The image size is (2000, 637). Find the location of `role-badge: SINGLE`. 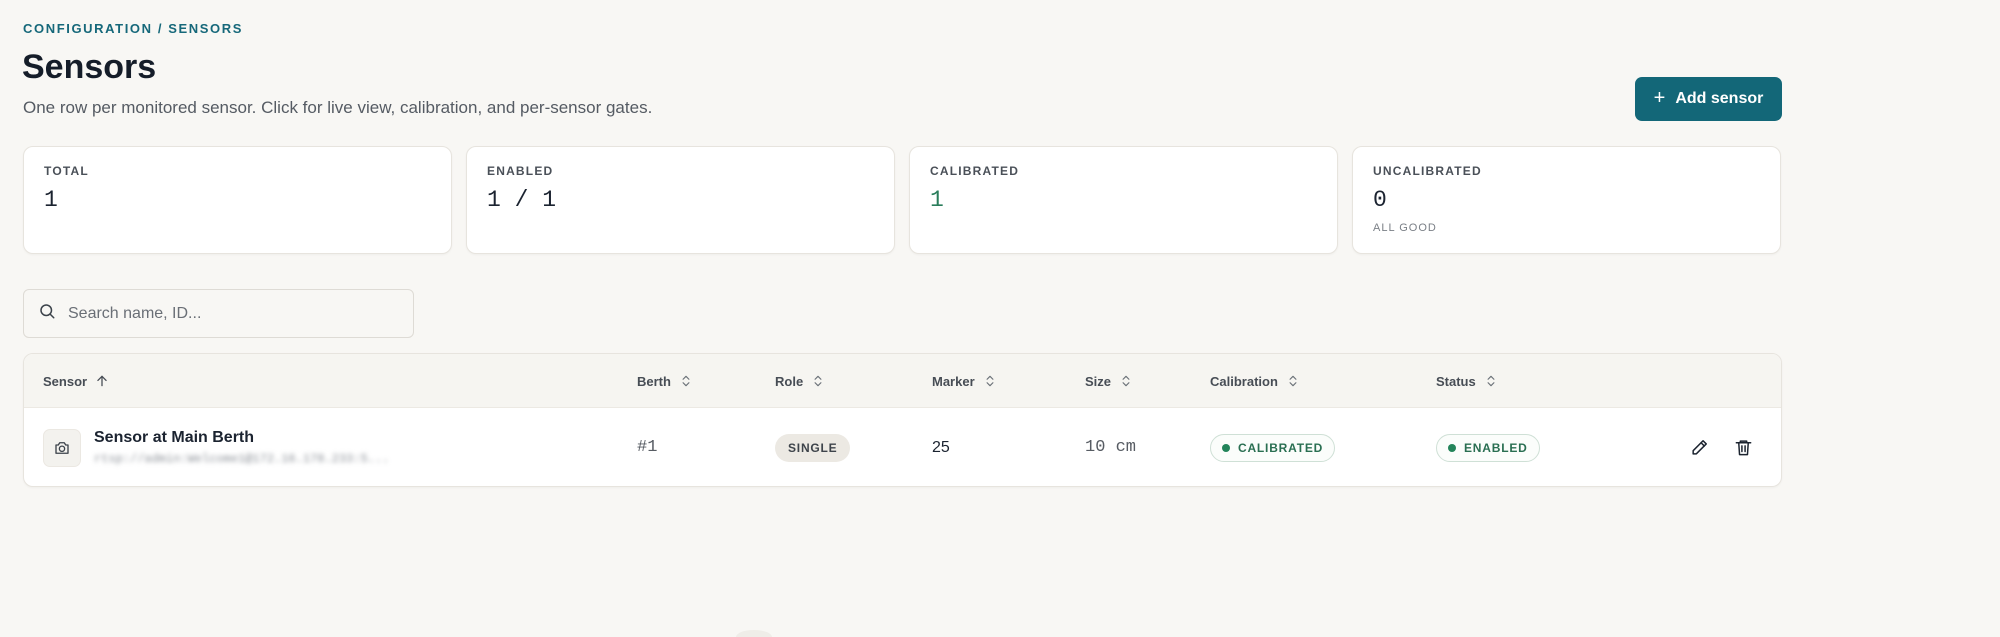

role-badge: SINGLE is located at coordinates (813, 447).